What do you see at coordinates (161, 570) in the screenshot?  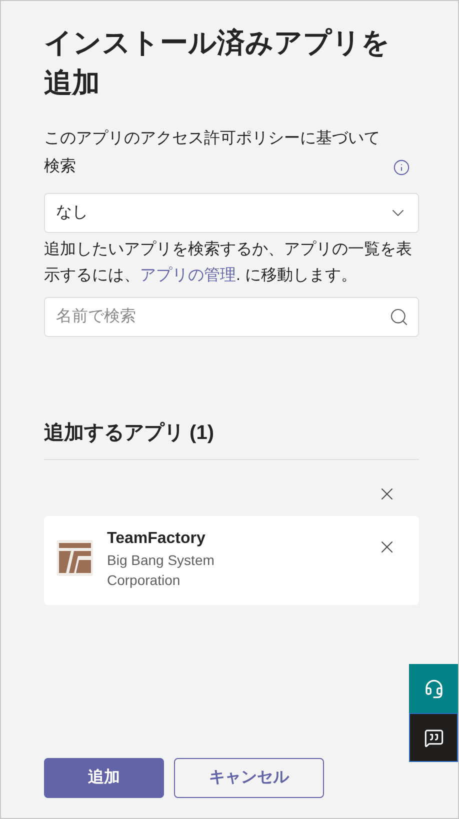 I see `app-publisher: Big Bang System Corporation` at bounding box center [161, 570].